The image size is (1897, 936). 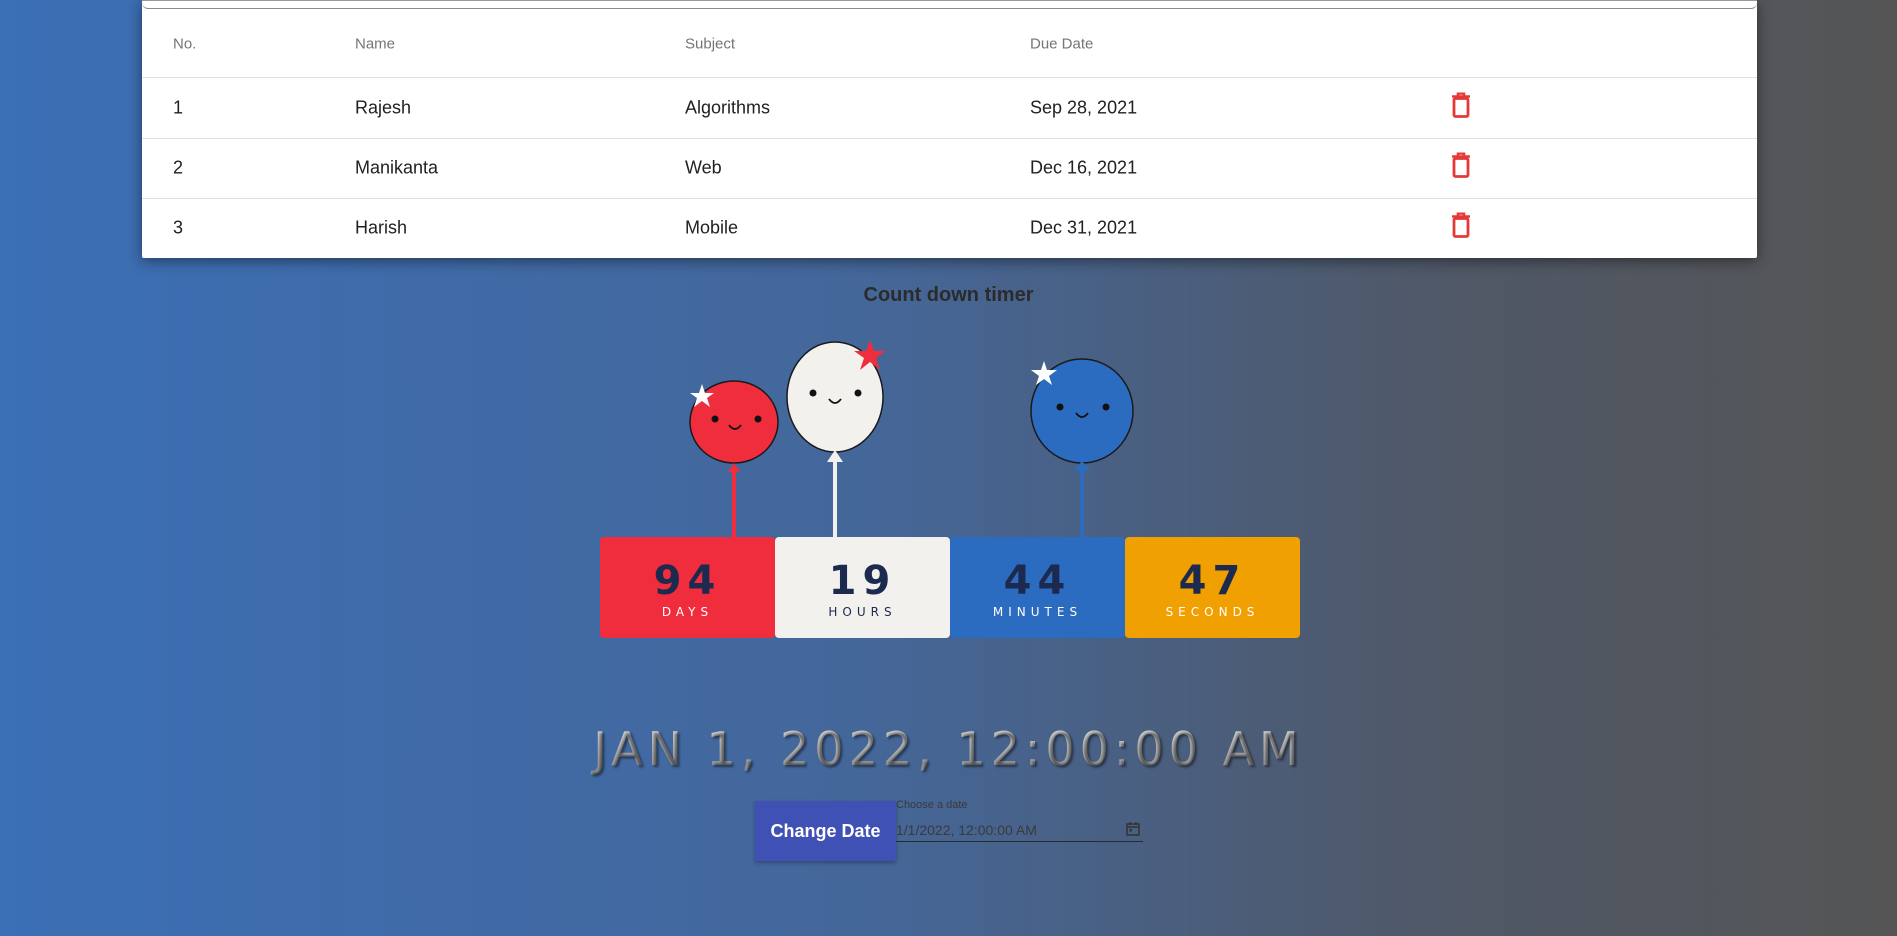 What do you see at coordinates (949, 108) in the screenshot?
I see `table-row: 1 Rajesh Algorithms Sep 28, 2021` at bounding box center [949, 108].